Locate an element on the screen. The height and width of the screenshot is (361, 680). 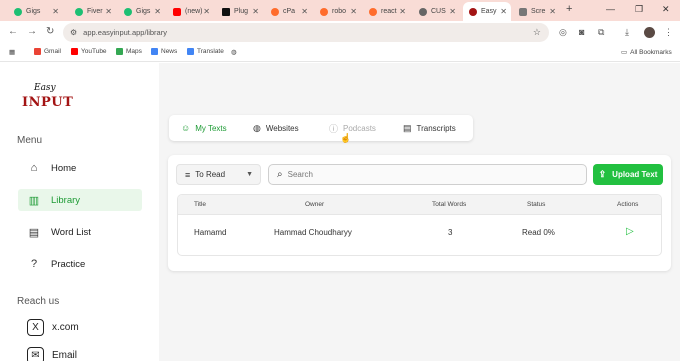
browser-tab: robo ✕ is located at coordinates (337, 11).